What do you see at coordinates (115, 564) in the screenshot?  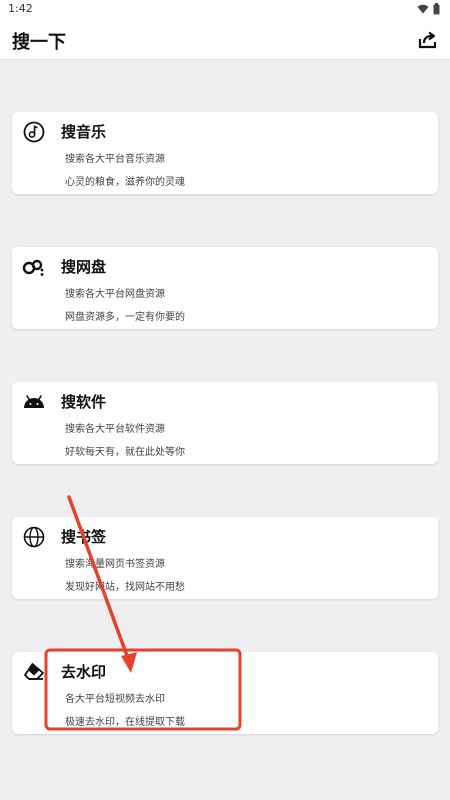 I see `card-subtitle: 搜索海量网页书签资源` at bounding box center [115, 564].